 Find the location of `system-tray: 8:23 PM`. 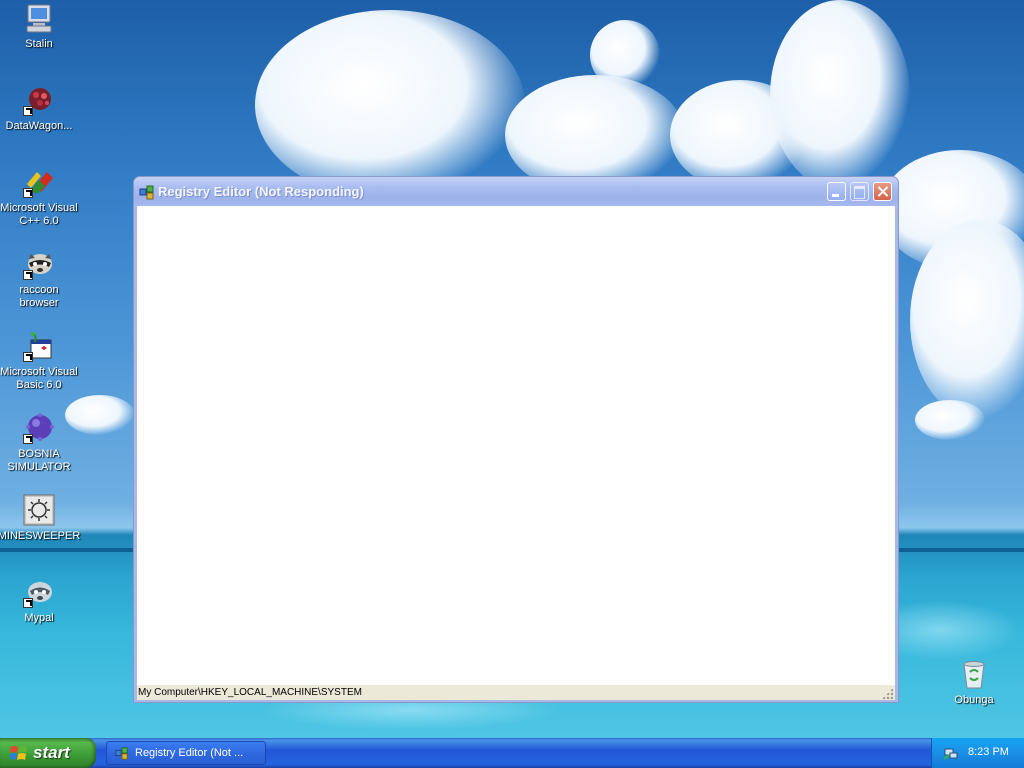

system-tray: 8:23 PM is located at coordinates (977, 753).